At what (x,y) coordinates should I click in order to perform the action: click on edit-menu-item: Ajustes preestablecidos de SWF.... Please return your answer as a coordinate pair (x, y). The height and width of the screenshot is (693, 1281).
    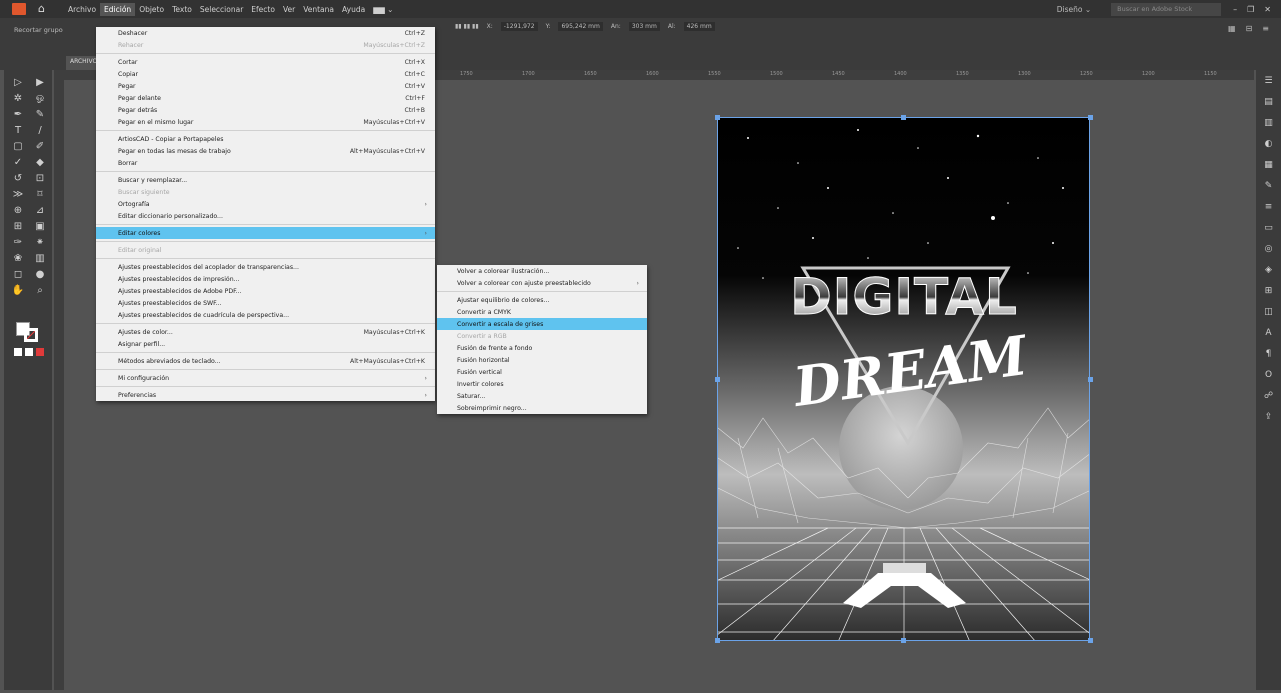
    Looking at the image, I should click on (265, 303).